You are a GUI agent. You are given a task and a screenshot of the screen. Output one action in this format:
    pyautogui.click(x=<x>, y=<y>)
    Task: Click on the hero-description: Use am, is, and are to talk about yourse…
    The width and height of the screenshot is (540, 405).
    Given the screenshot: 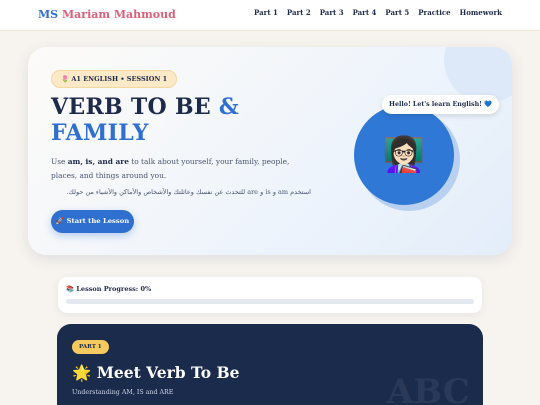 What is the action you would take?
    pyautogui.click(x=176, y=168)
    